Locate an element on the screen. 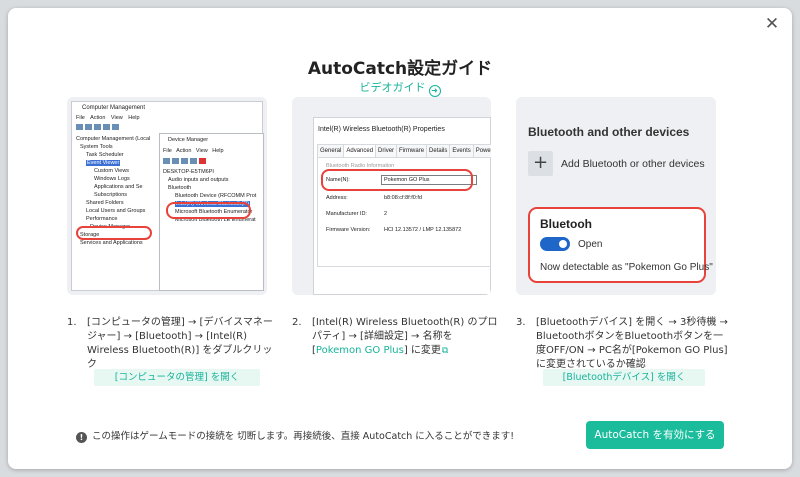 Image resolution: width=800 pixels, height=477 pixels. toggle-label: Open is located at coordinates (590, 244).